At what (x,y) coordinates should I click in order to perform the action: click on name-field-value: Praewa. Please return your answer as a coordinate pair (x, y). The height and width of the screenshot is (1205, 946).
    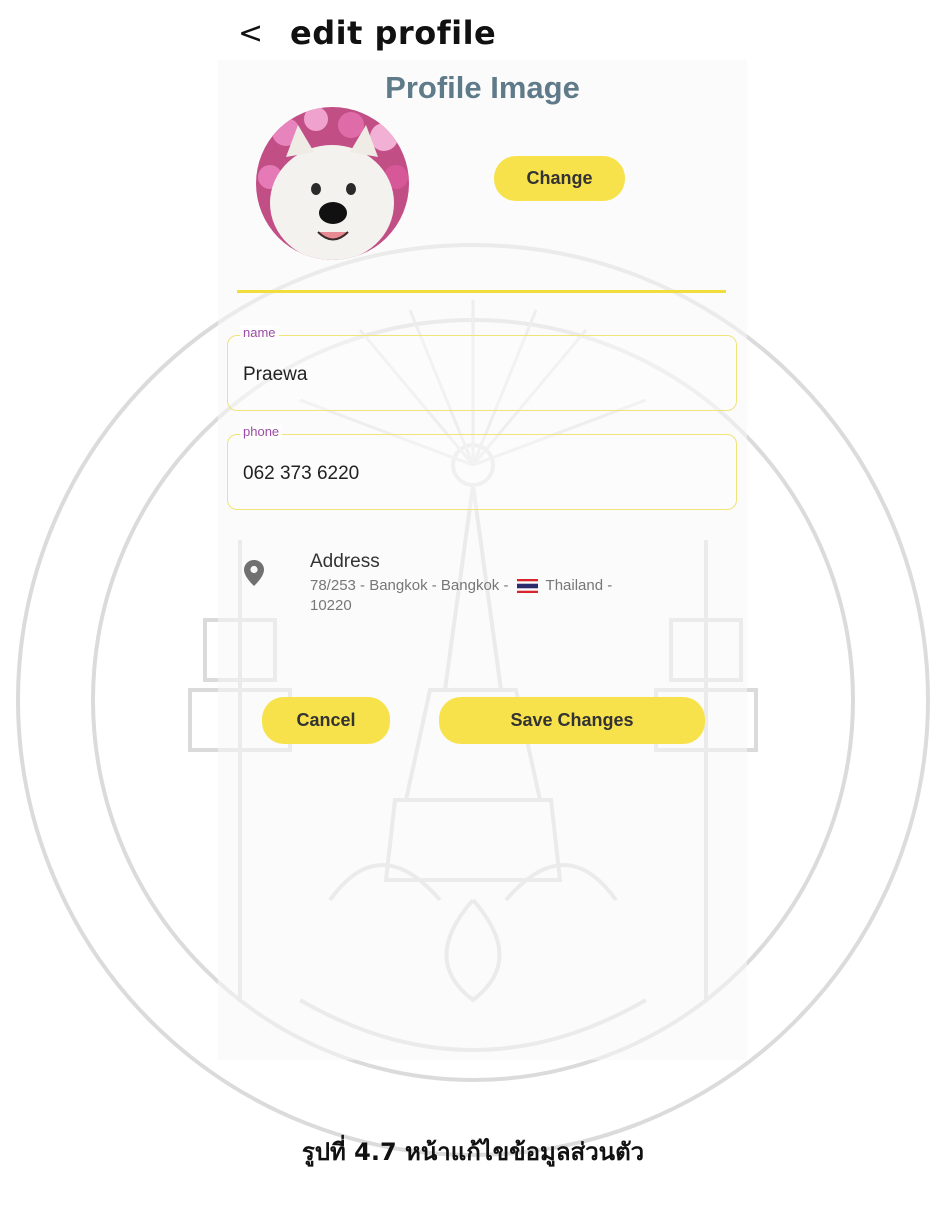
    Looking at the image, I should click on (275, 375).